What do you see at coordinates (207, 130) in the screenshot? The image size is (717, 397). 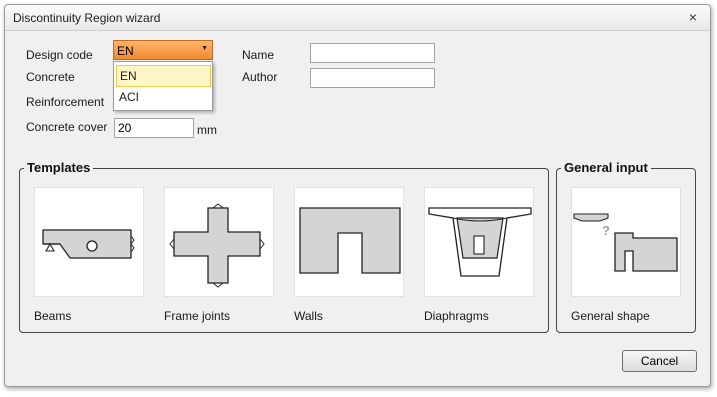 I see `concrete-cover-unit: mm` at bounding box center [207, 130].